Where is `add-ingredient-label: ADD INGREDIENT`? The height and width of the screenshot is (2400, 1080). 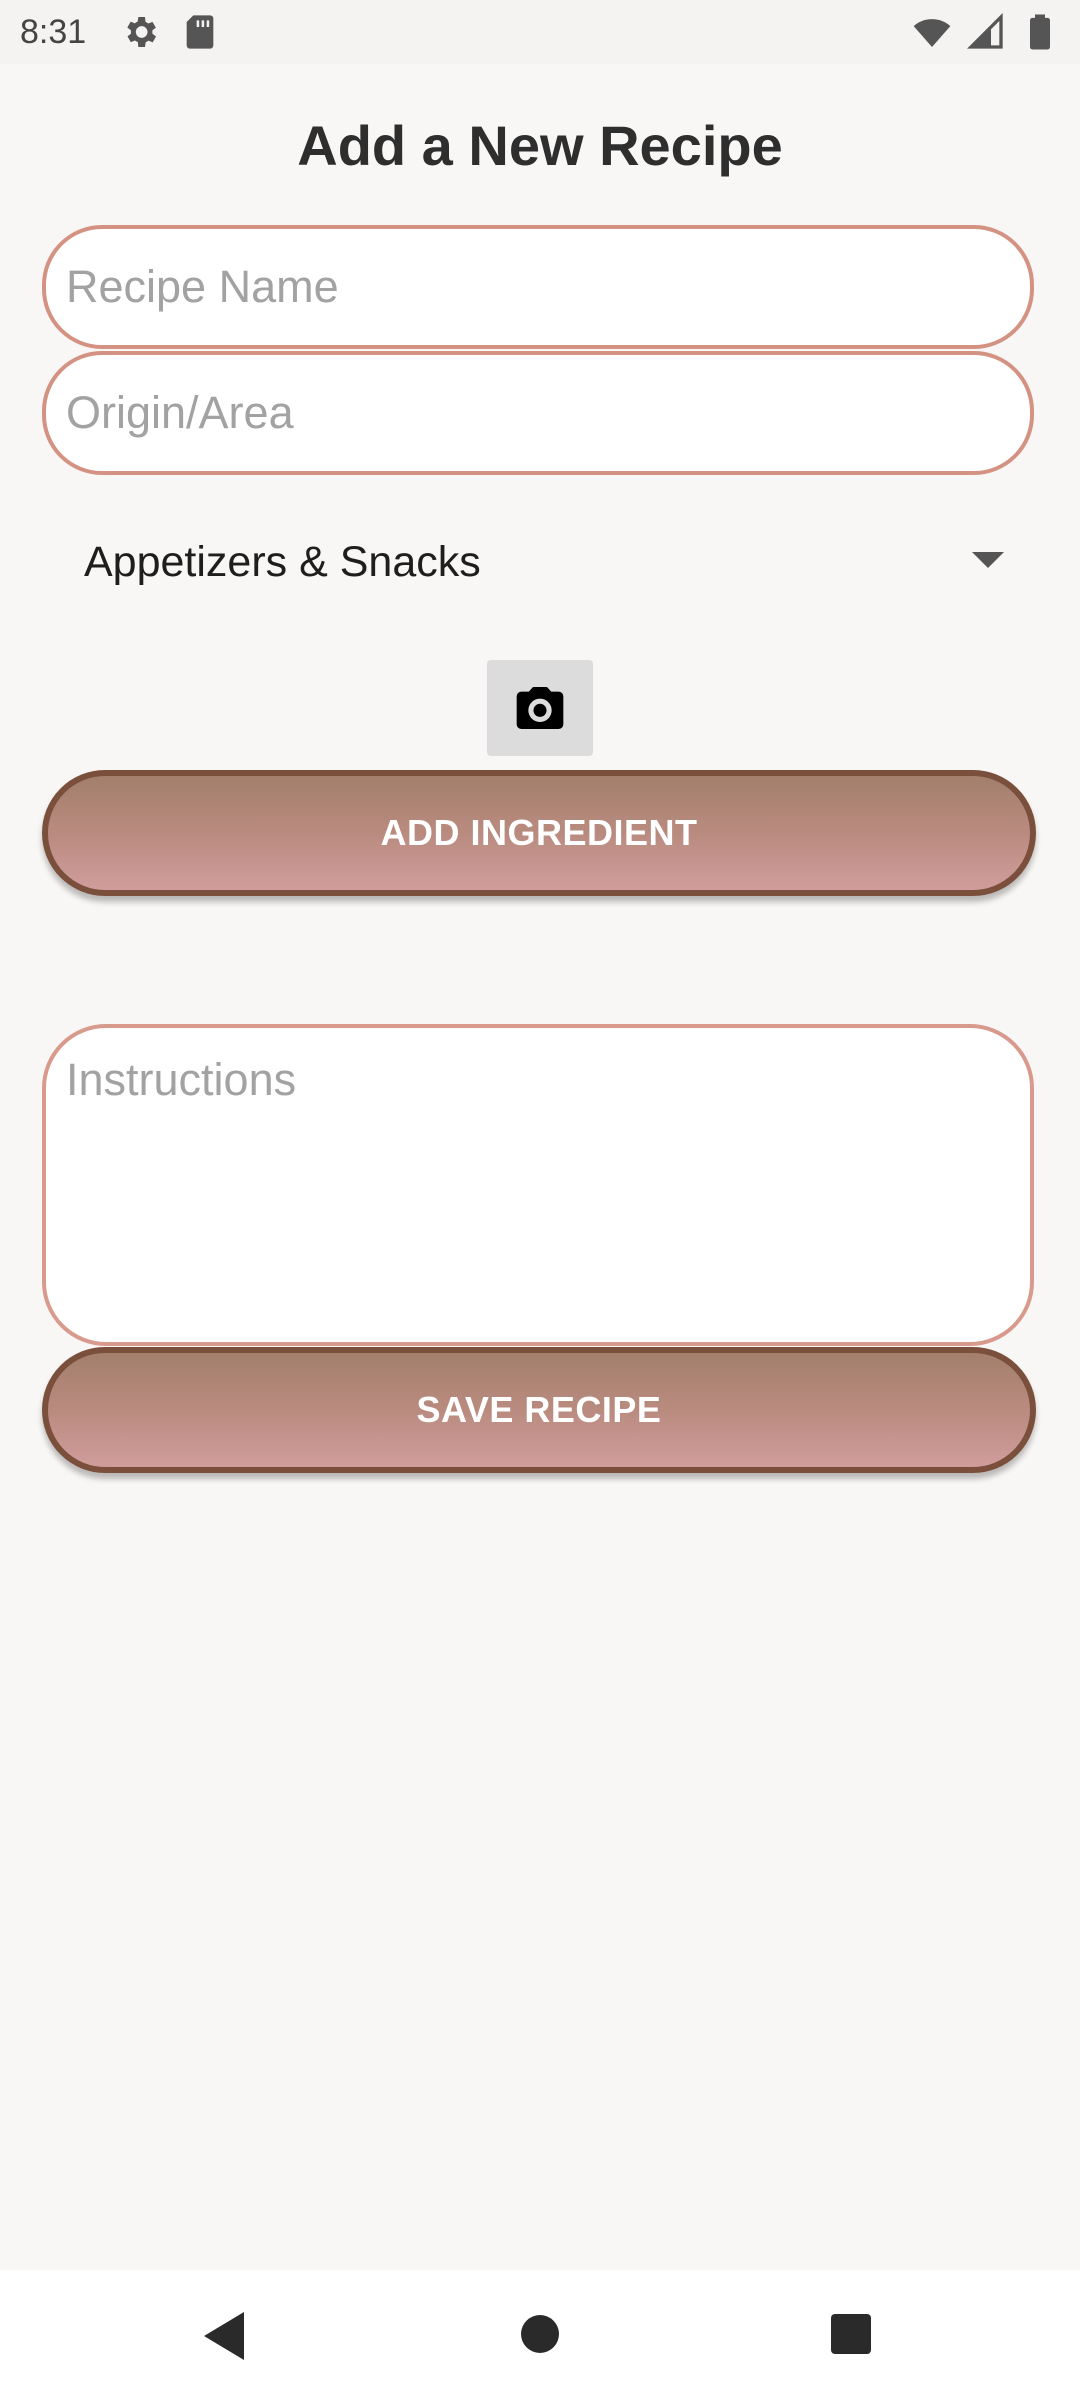
add-ingredient-label: ADD INGREDIENT is located at coordinates (539, 832).